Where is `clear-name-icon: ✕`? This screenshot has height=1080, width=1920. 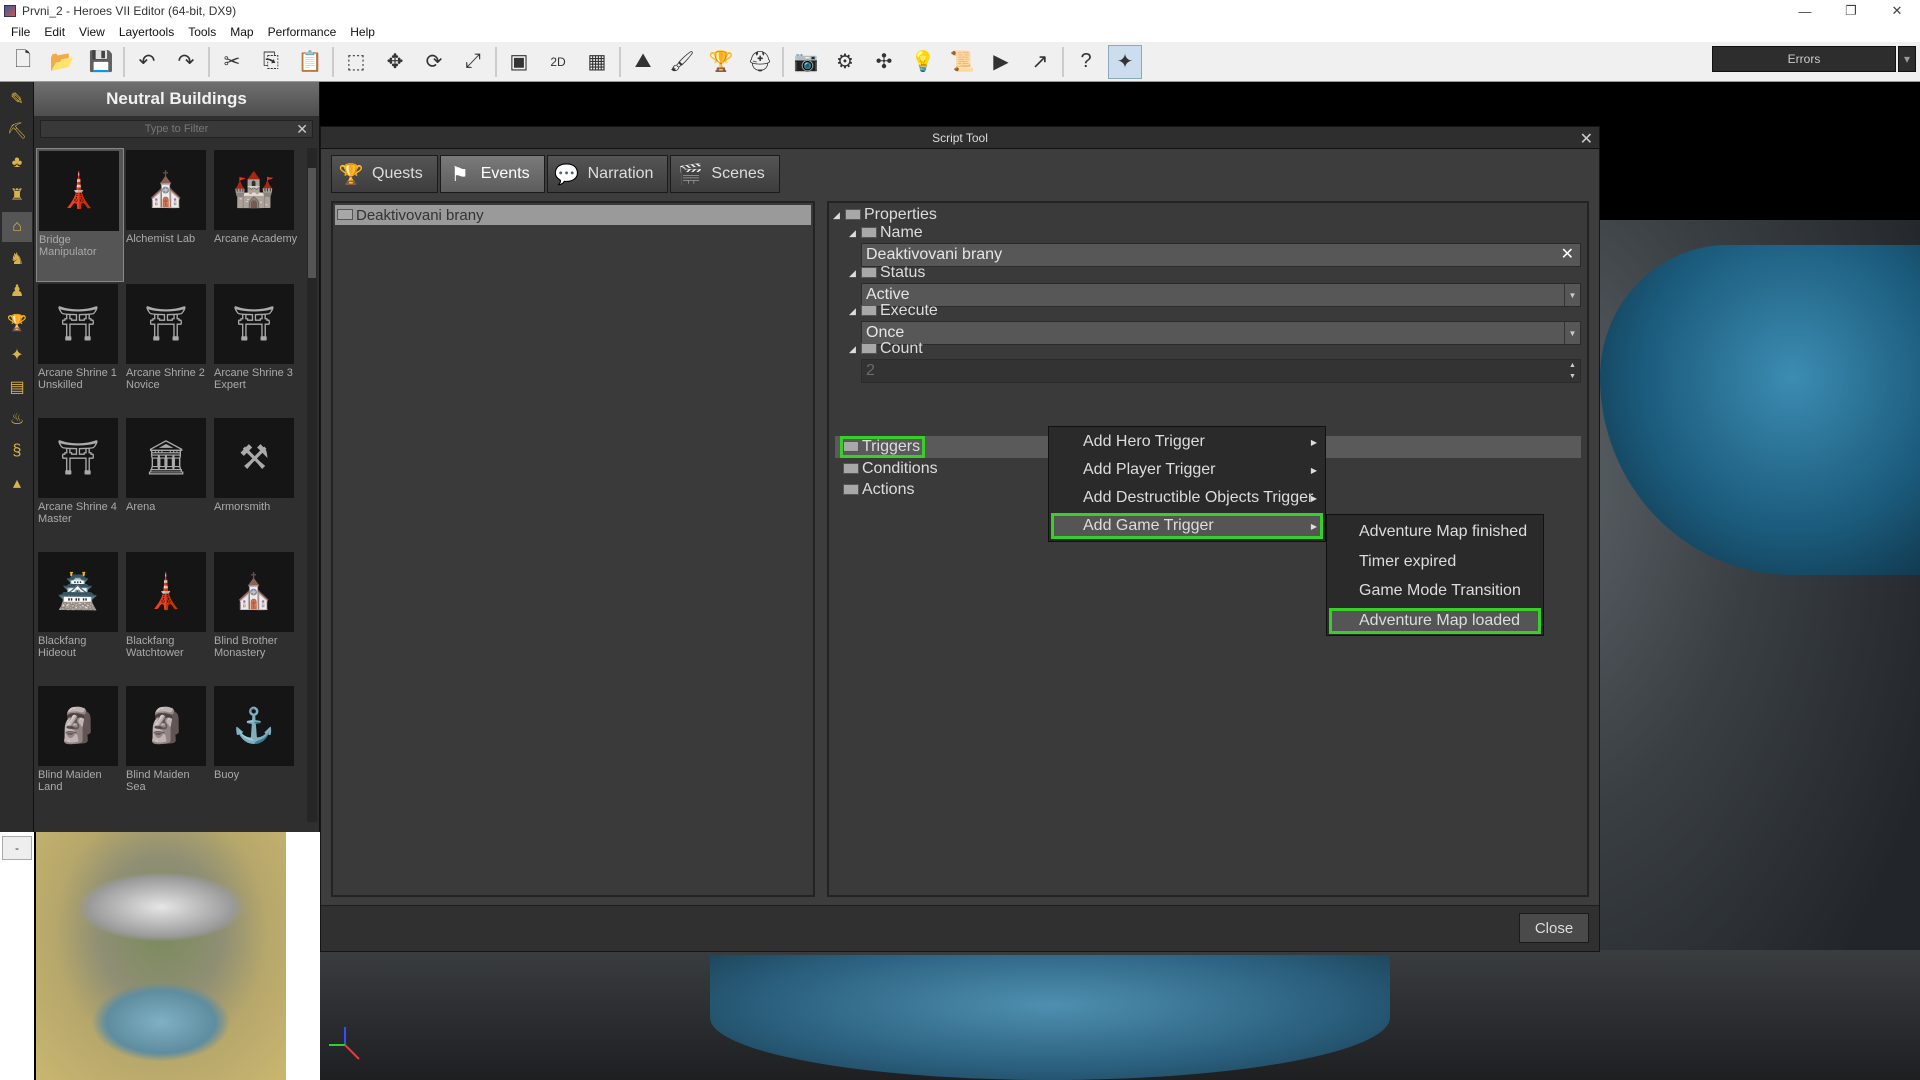
clear-name-icon: ✕ is located at coordinates (1567, 254).